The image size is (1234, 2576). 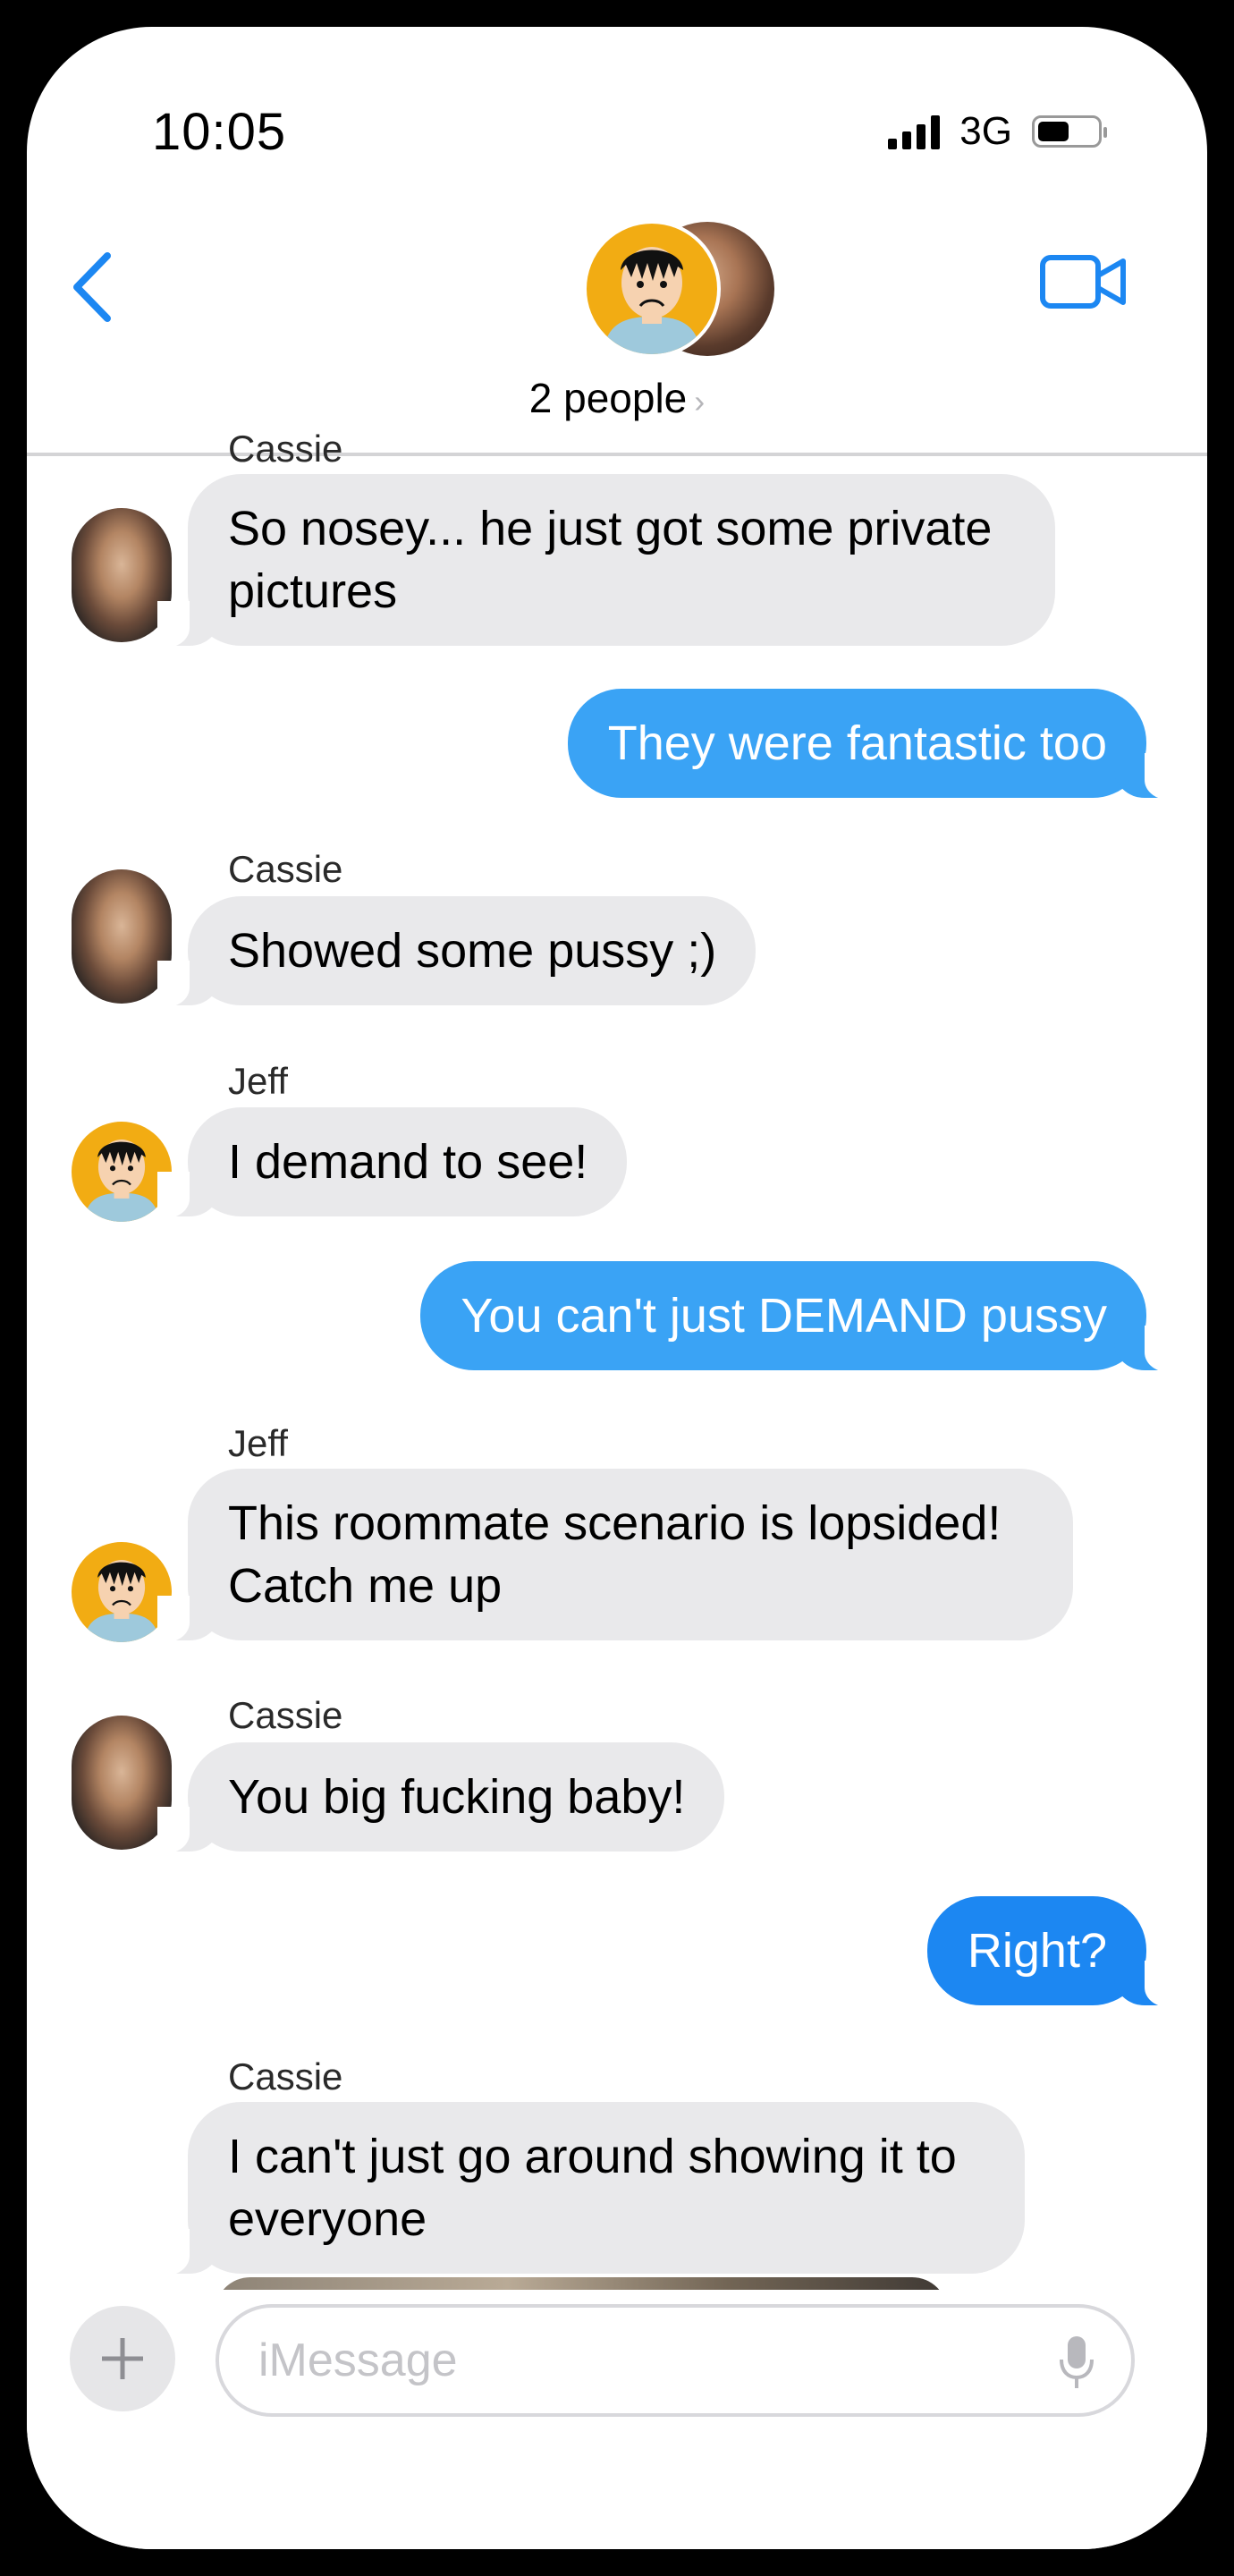 I want to click on group-label: 2 people ›, so click(x=617, y=398).